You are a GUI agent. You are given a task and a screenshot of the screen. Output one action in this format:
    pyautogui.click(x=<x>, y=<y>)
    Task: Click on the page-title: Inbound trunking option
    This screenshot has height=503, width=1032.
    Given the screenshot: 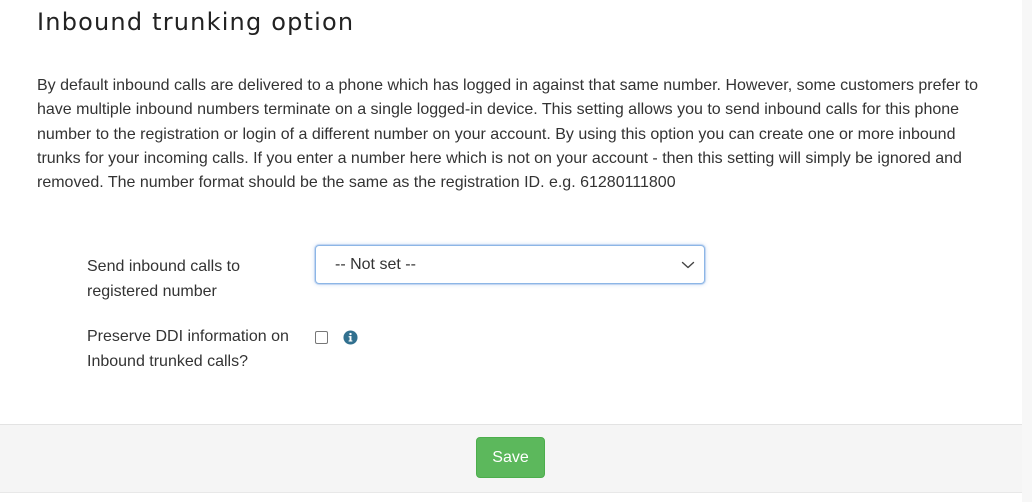 What is the action you would take?
    pyautogui.click(x=196, y=22)
    